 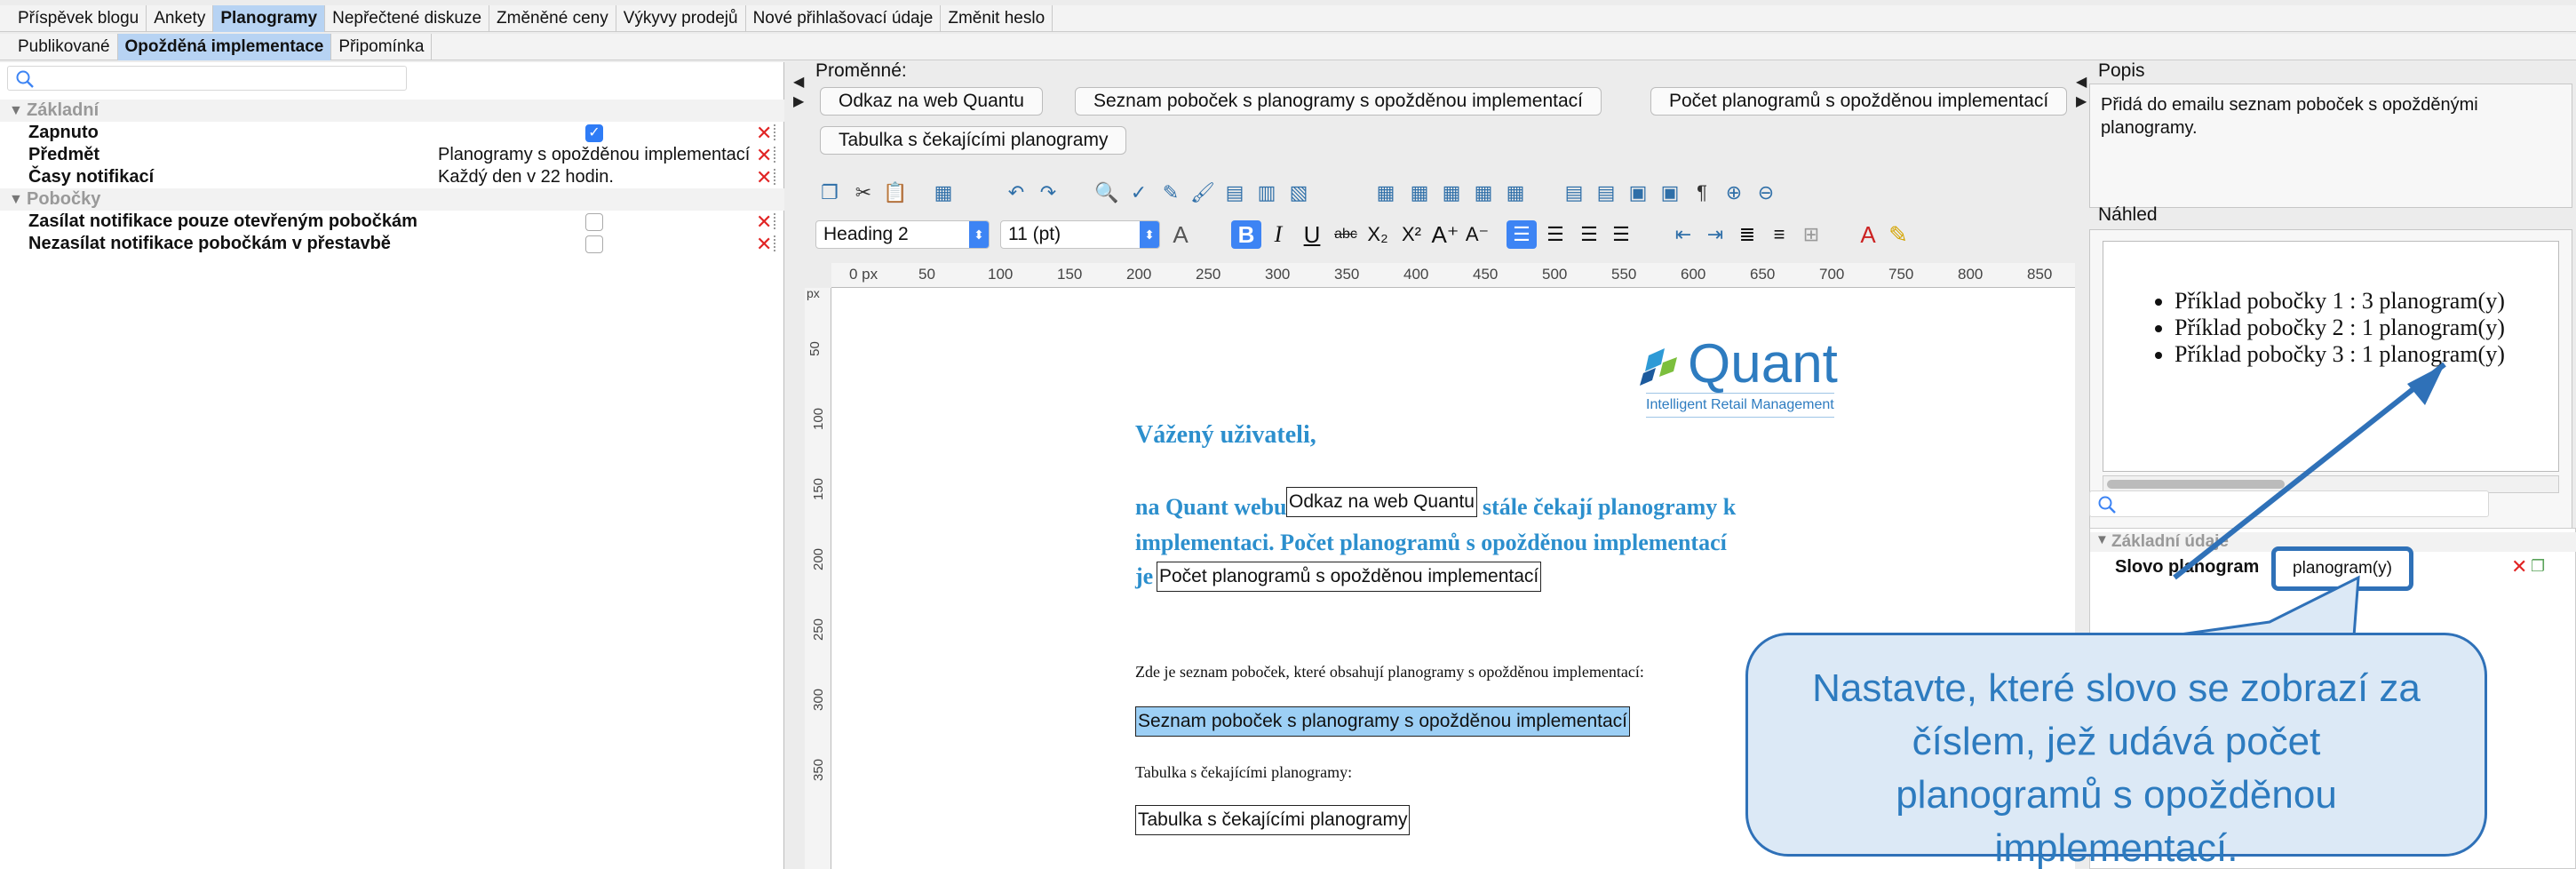 I want to click on tab-polls: Ankety, so click(x=180, y=18).